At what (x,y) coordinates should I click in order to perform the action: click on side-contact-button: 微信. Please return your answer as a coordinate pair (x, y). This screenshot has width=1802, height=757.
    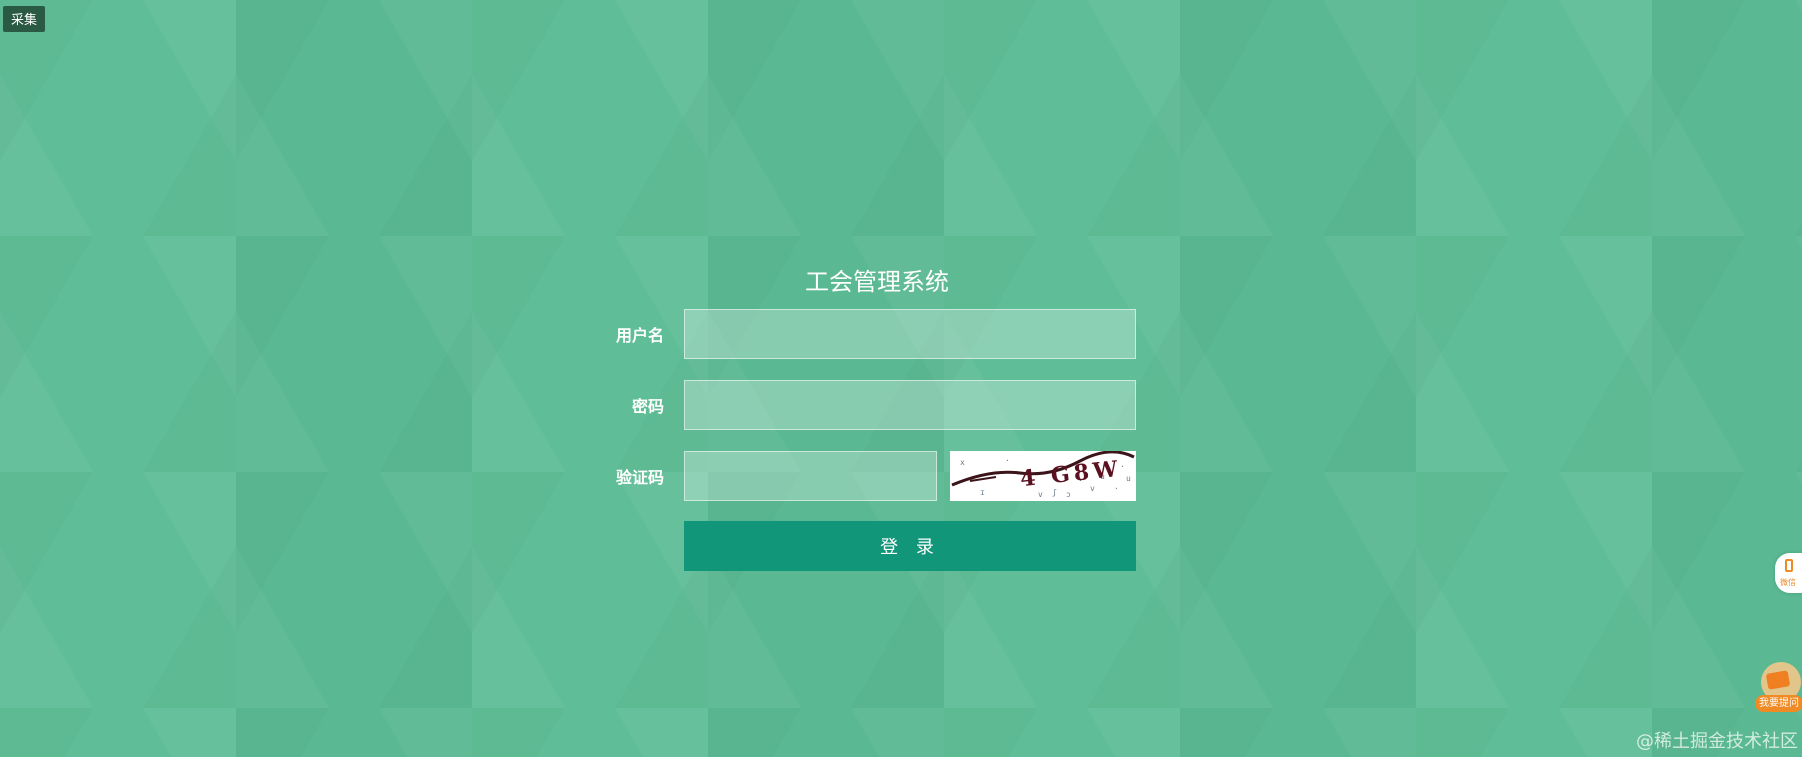
    Looking at the image, I should click on (1788, 573).